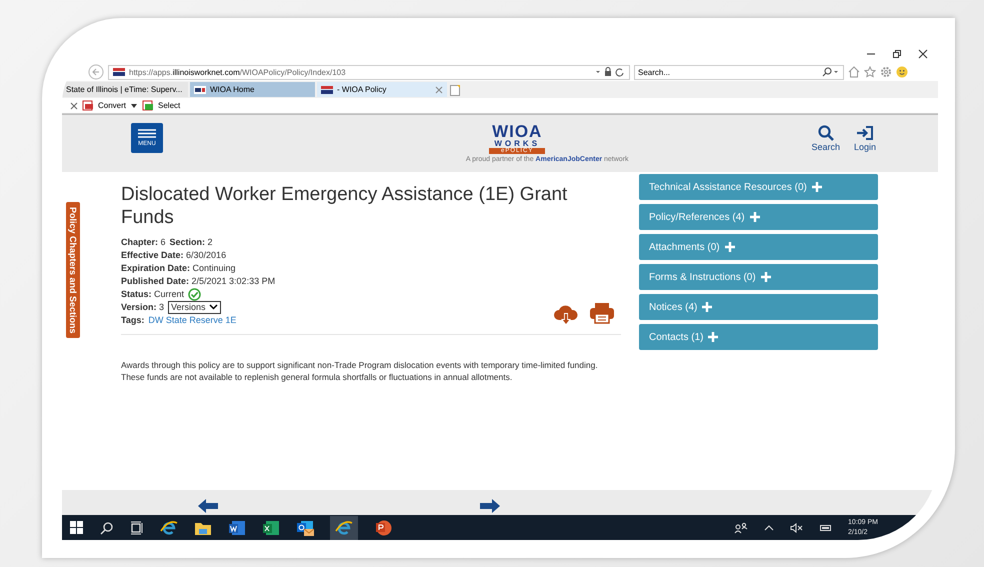 This screenshot has width=984, height=567. I want to click on version-text: Version: 3, so click(142, 307).